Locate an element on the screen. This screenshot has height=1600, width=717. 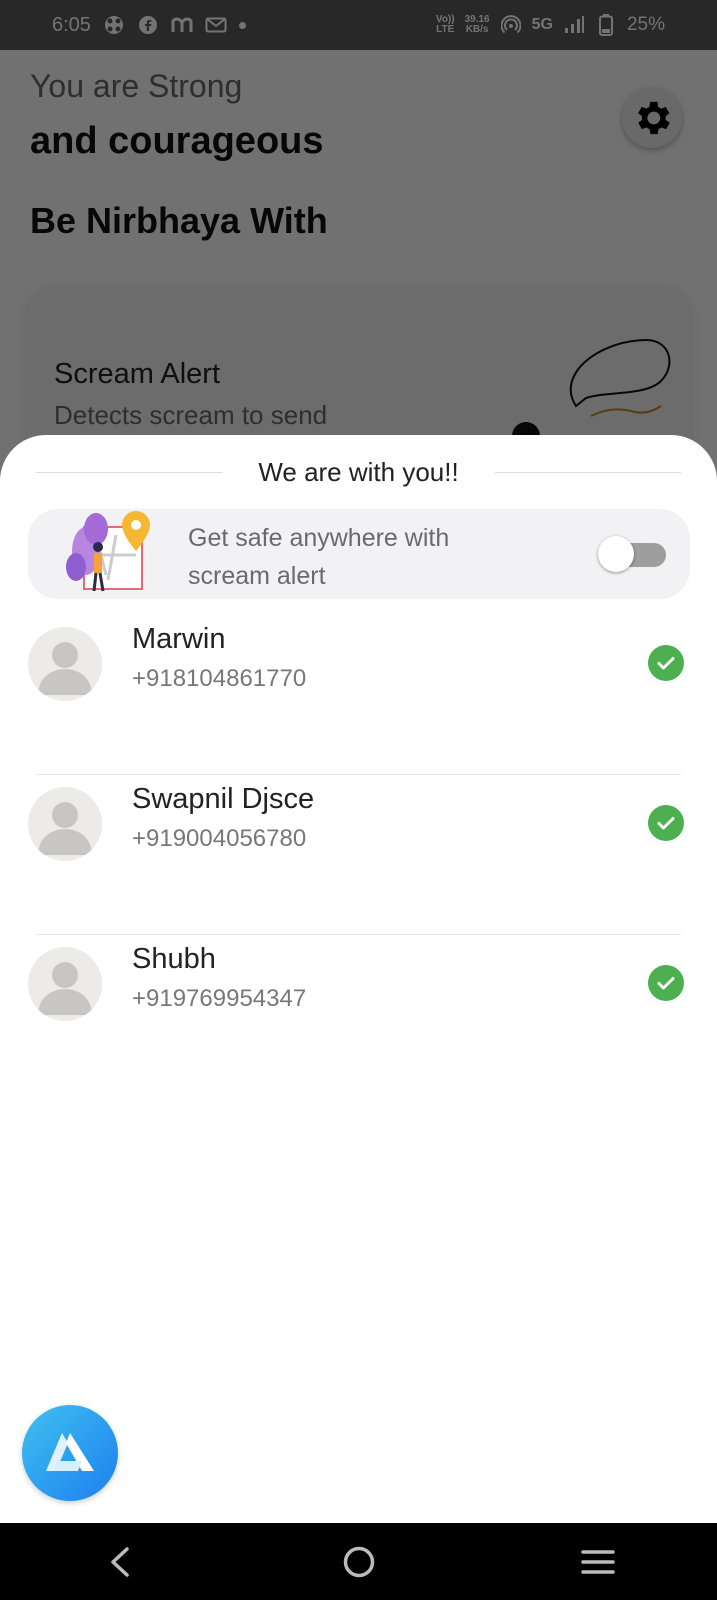
system-navigation-bar is located at coordinates (358, 1561).